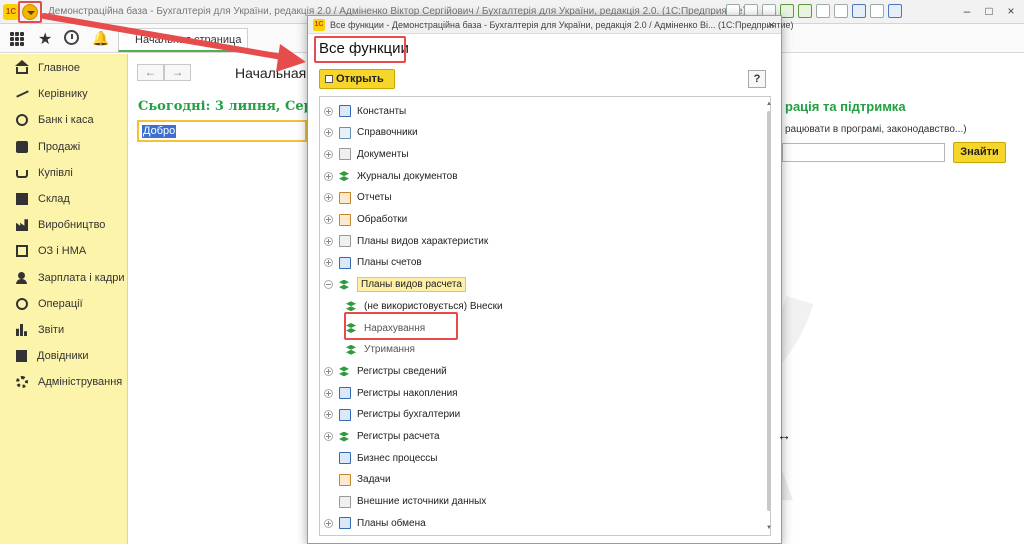  Describe the element at coordinates (382, 111) in the screenshot. I see `tree-item-label: Константы` at that location.